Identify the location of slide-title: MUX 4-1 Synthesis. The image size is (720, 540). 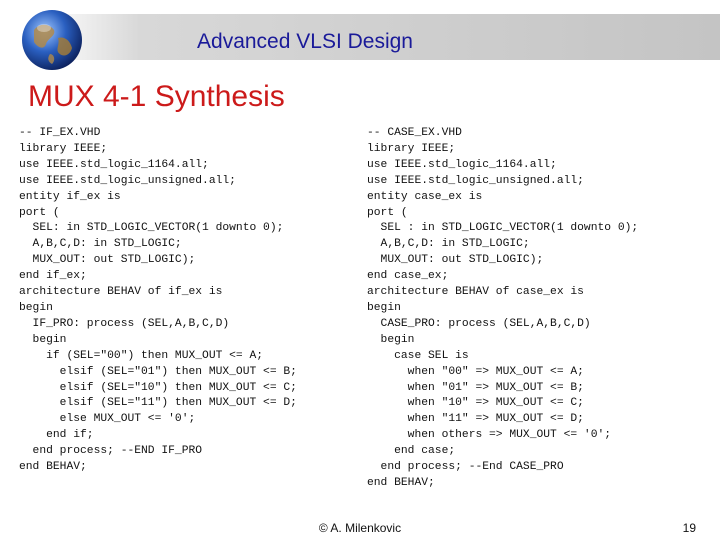
(156, 96).